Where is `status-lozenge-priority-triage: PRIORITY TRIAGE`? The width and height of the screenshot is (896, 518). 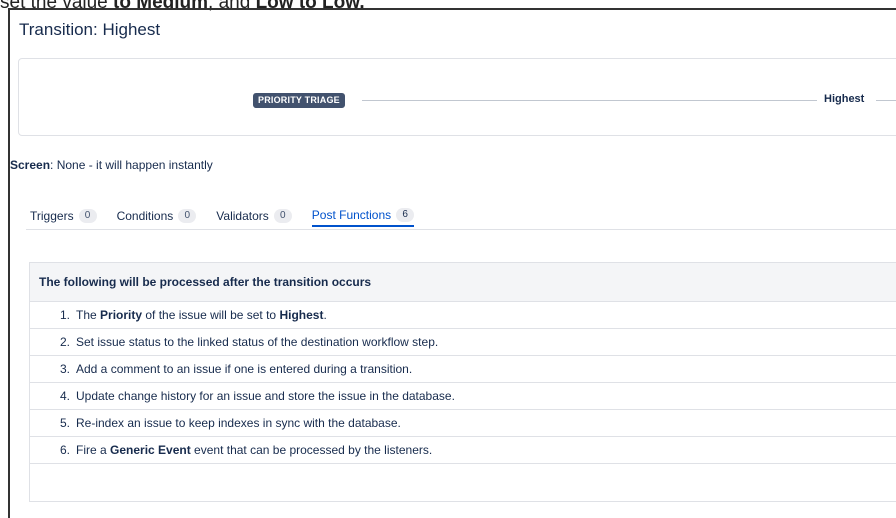
status-lozenge-priority-triage: PRIORITY TRIAGE is located at coordinates (299, 100).